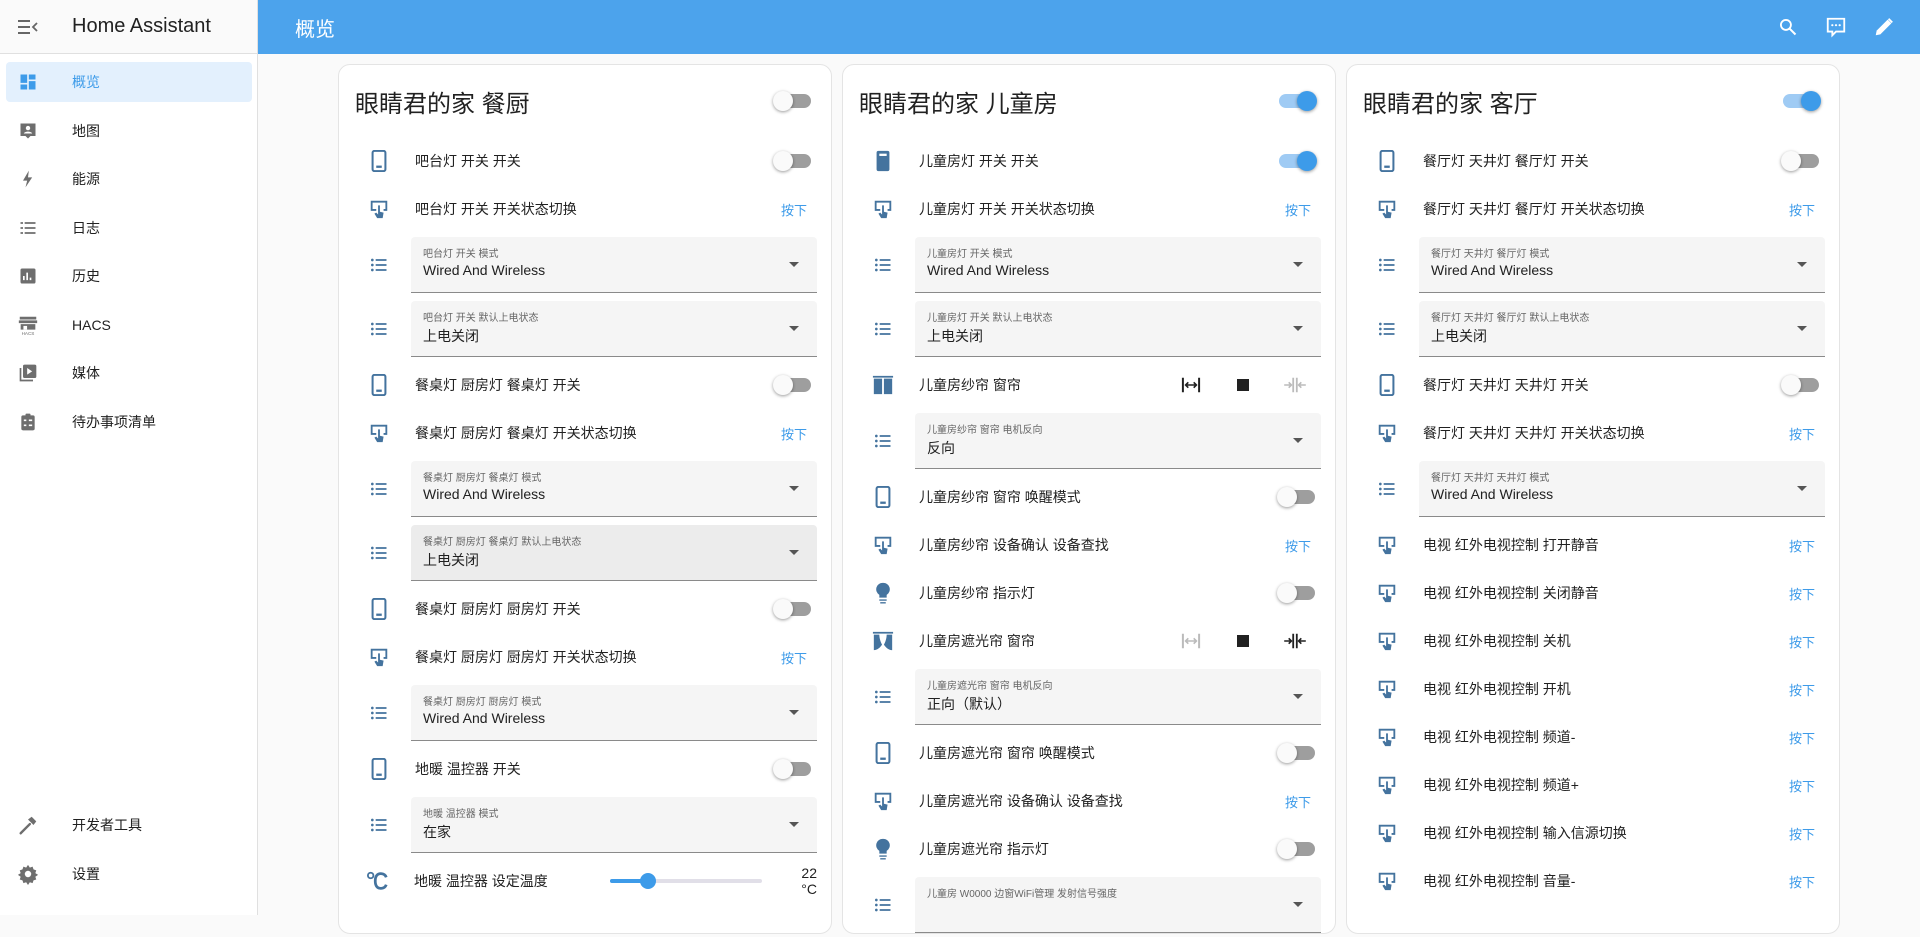 Image resolution: width=1920 pixels, height=937 pixels. I want to click on entity-name: 儿童房遮光帘 设备确认 设备查找, so click(1102, 801).